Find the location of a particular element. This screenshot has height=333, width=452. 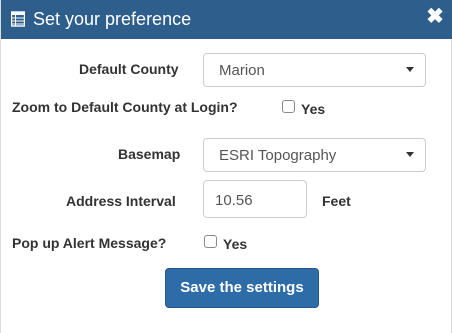

address-interval-label: Address Interval is located at coordinates (121, 201).